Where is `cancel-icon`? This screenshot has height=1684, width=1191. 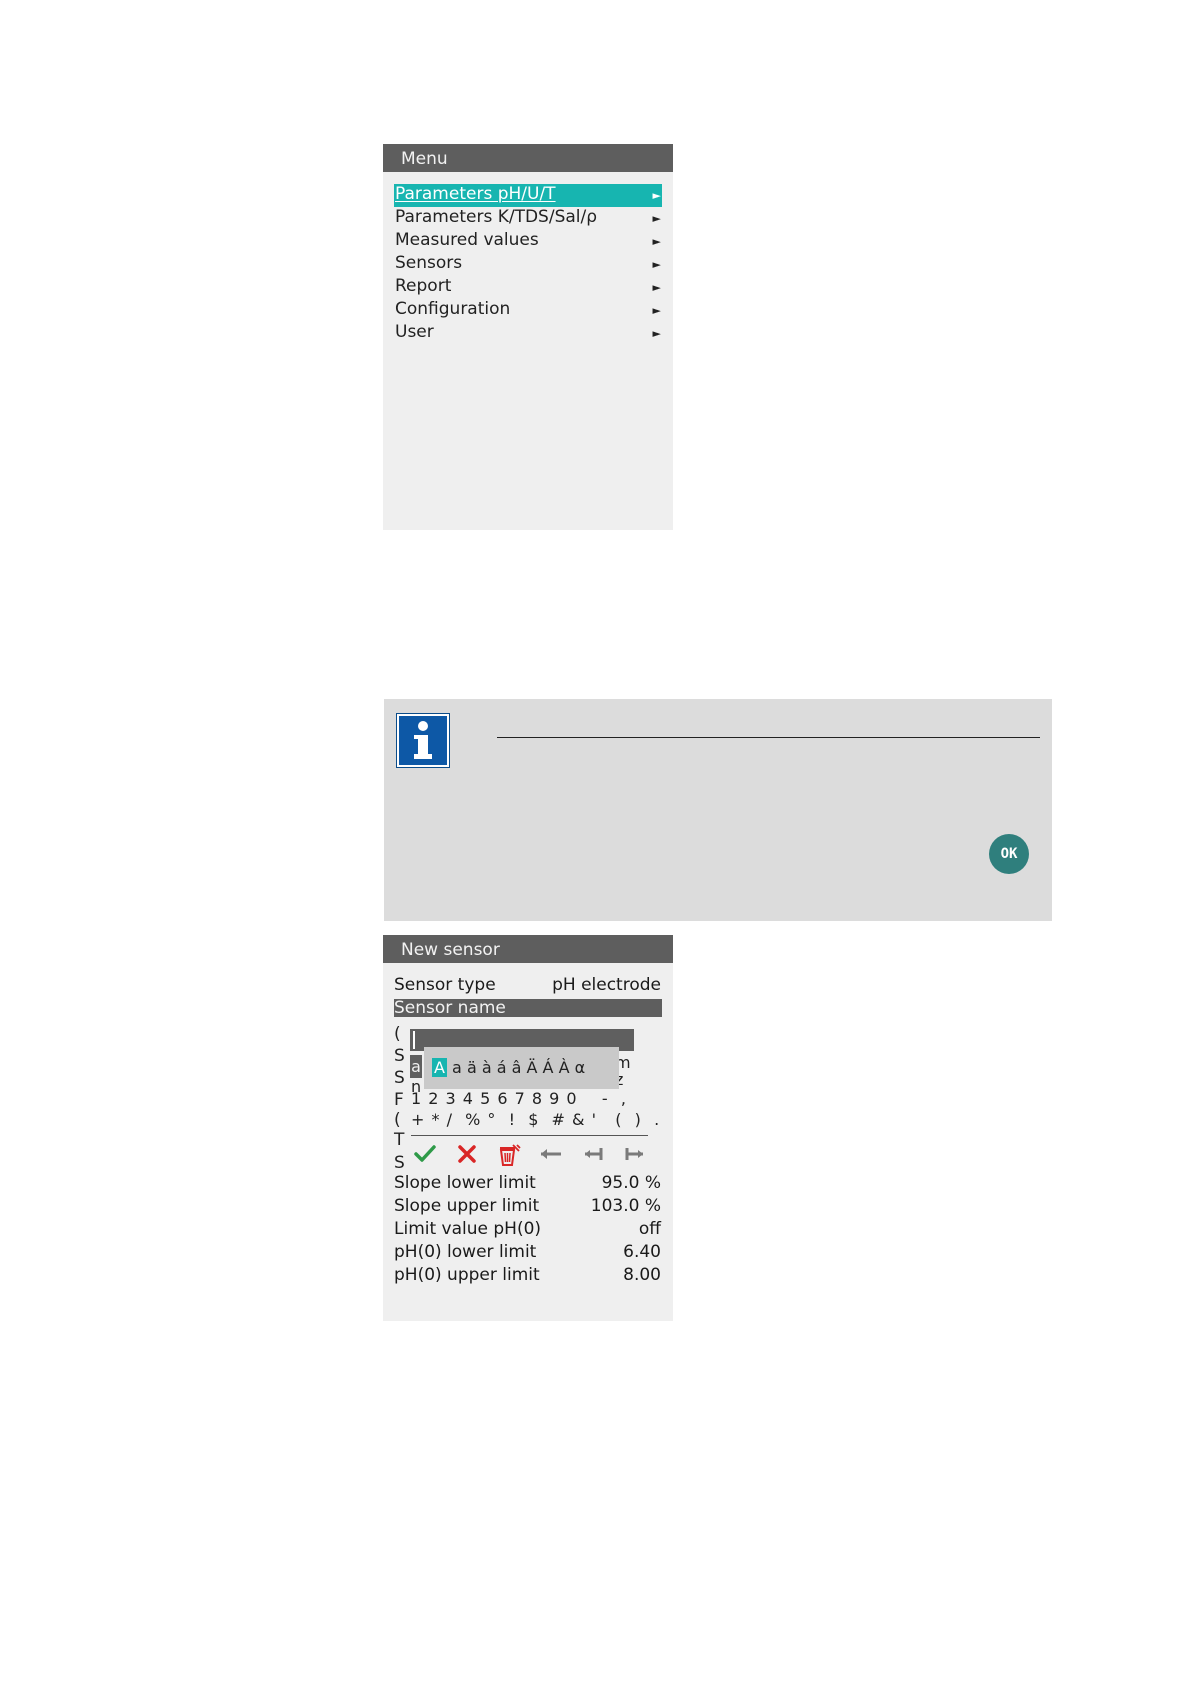
cancel-icon is located at coordinates (467, 1155).